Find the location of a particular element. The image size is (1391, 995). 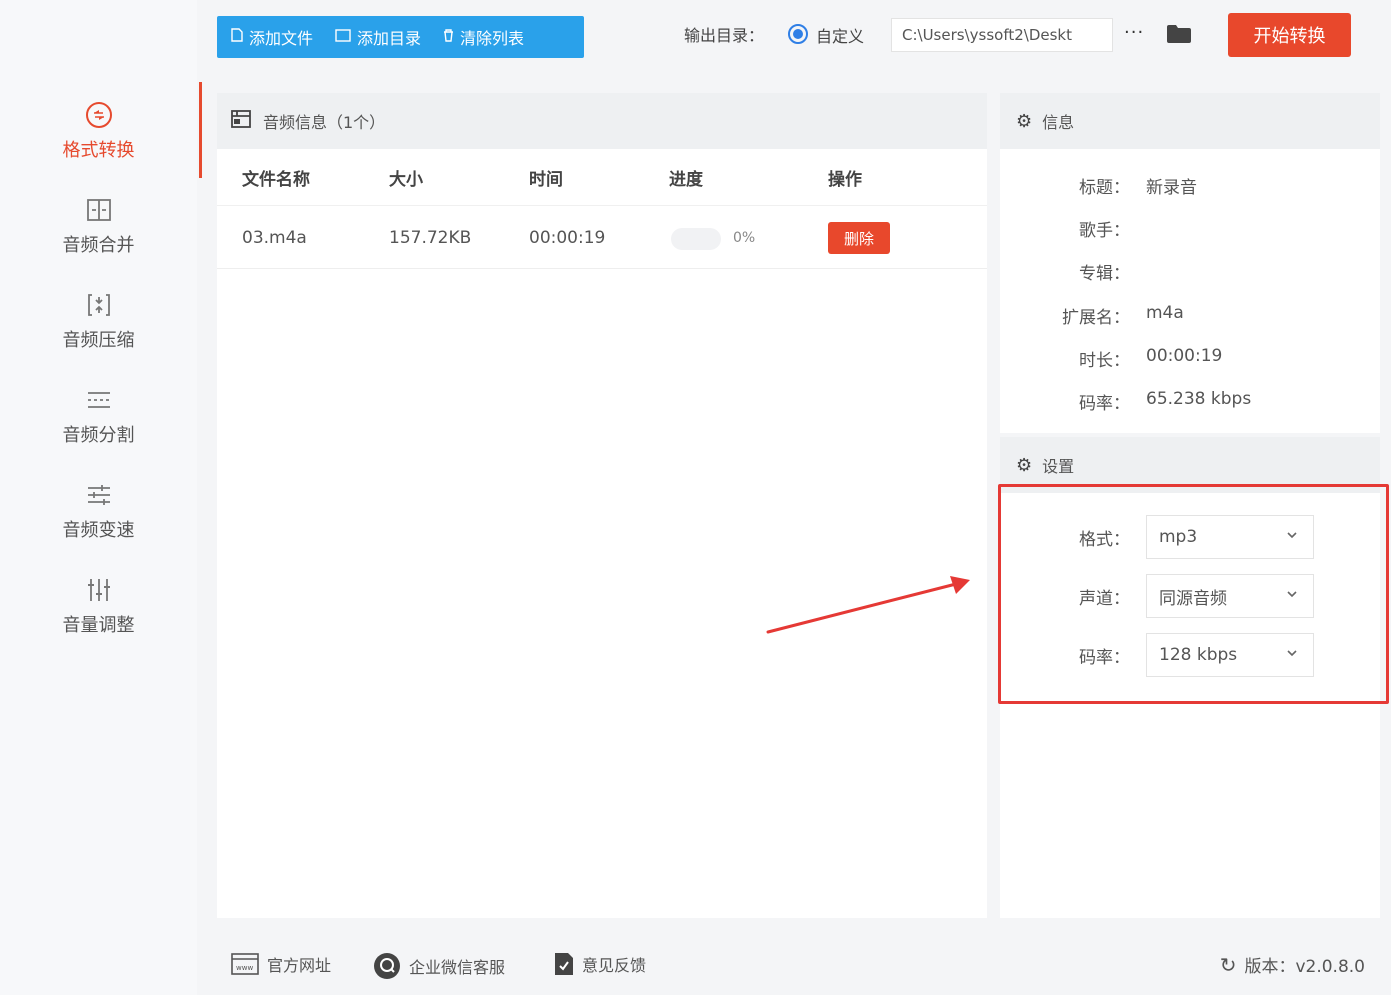

wechat-support-label: 企业微信客服 is located at coordinates (457, 967).